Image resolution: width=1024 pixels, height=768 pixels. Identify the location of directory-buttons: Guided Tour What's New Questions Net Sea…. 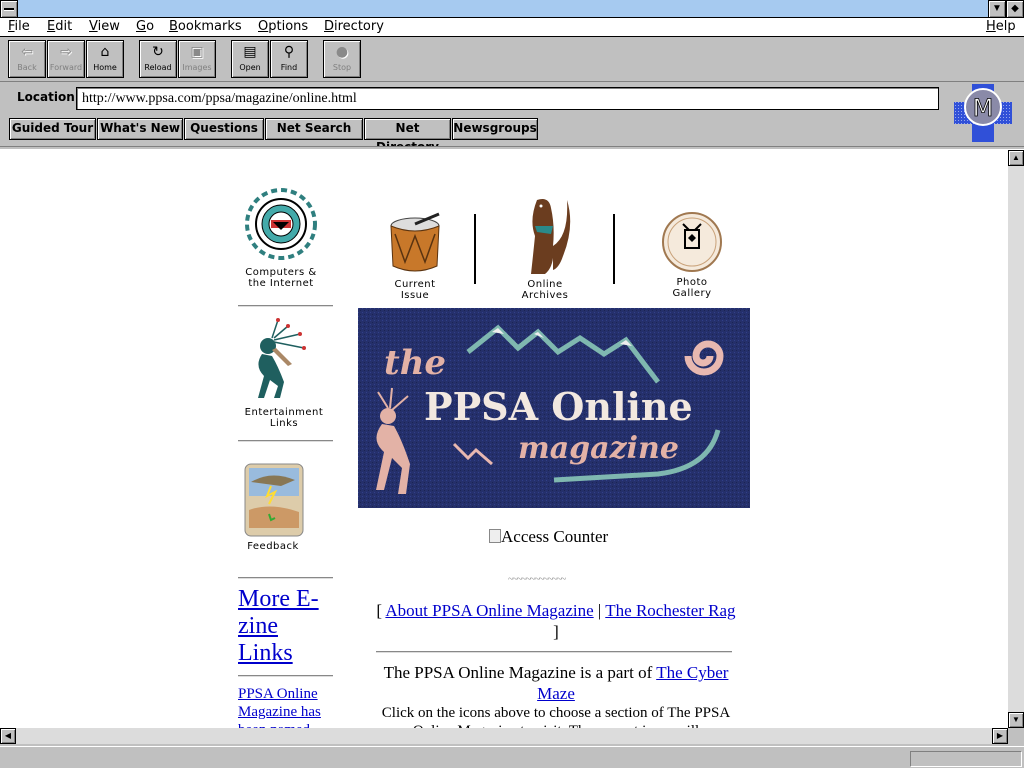
(475, 135).